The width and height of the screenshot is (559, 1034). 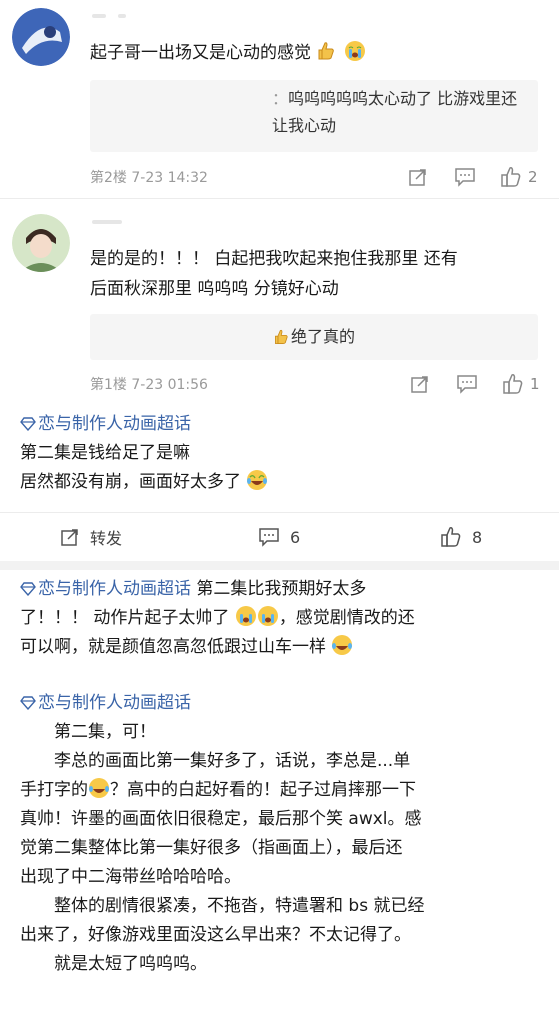 I want to click on weibo-post: 恋与制作人动画超话 第二集是钱给足了是嘛 居然都没有崩，画面好太多了, so click(x=279, y=453).